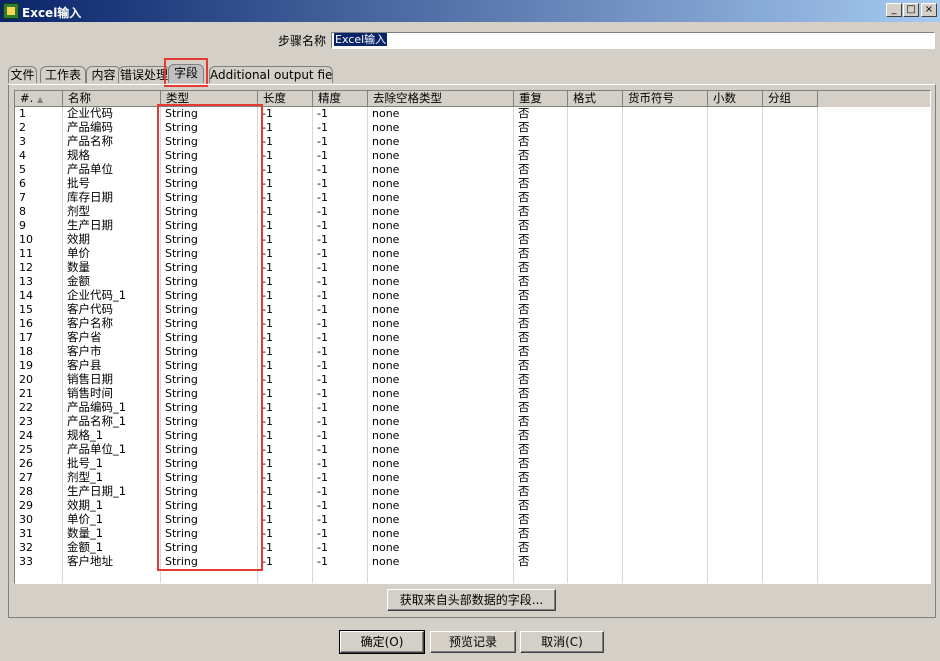  What do you see at coordinates (39, 562) in the screenshot?
I see `cell-index: 33` at bounding box center [39, 562].